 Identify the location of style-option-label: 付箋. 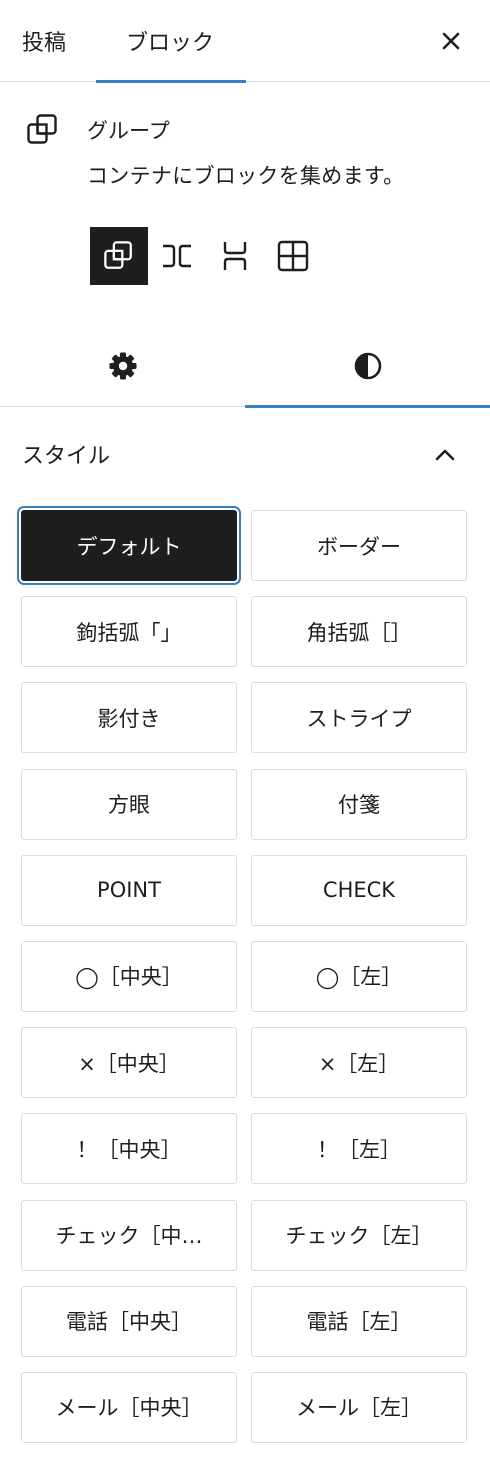
(359, 805).